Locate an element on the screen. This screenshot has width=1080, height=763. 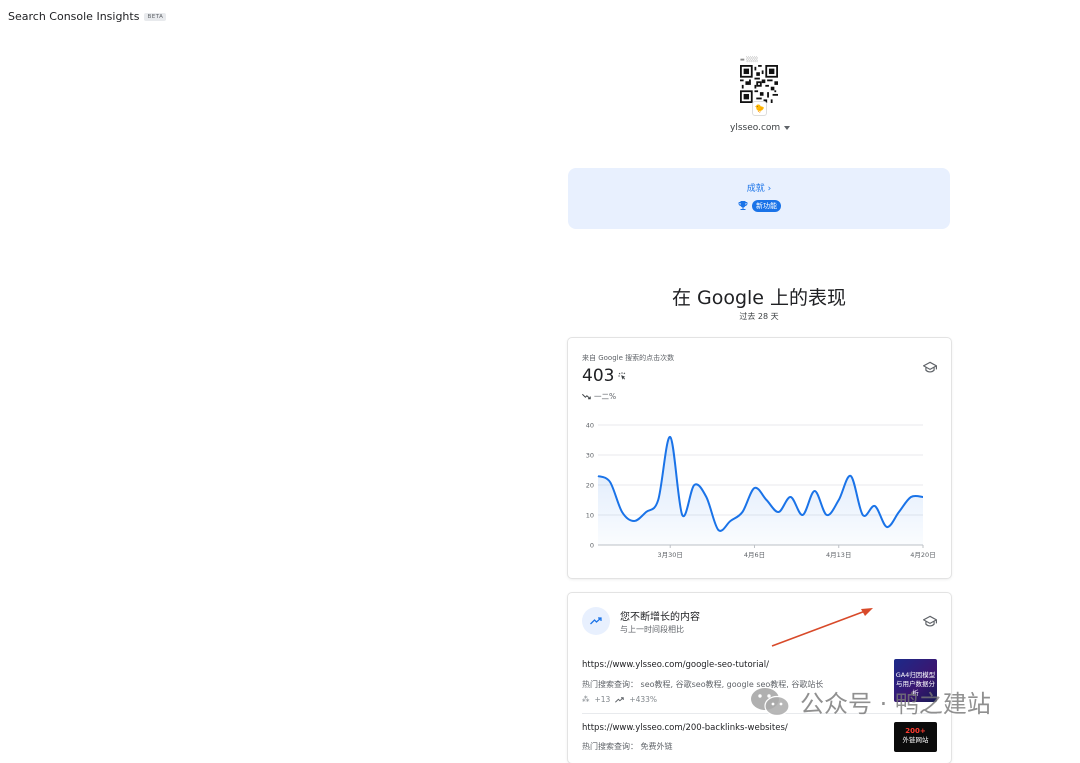
trending-down-icon is located at coordinates (586, 396).